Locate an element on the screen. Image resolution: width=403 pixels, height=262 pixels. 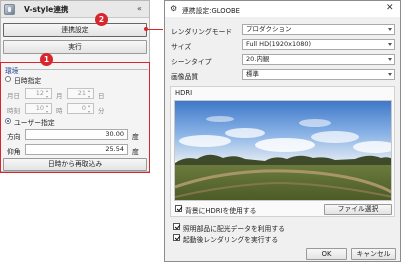
run-button: 実行 is located at coordinates (75, 47).